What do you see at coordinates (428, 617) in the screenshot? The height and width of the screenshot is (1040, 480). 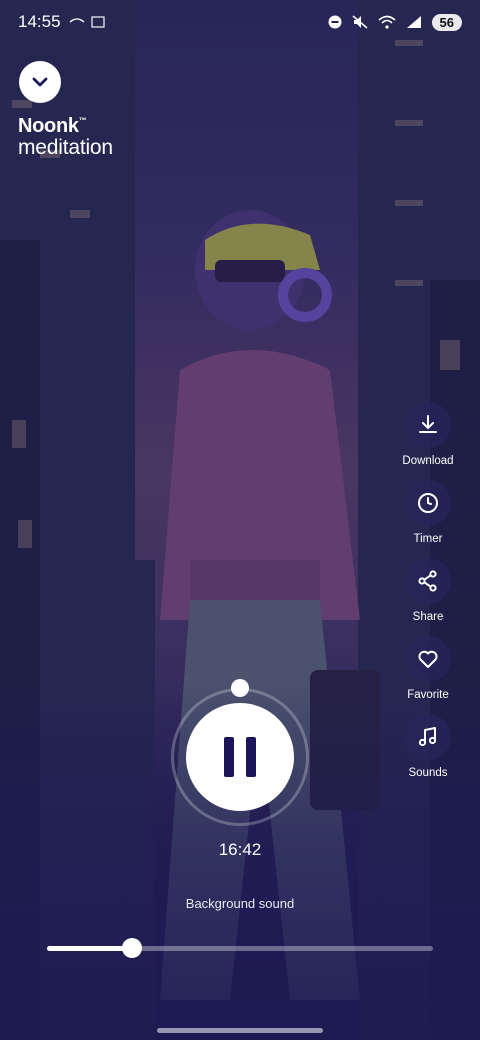 I see `share-label: Share` at bounding box center [428, 617].